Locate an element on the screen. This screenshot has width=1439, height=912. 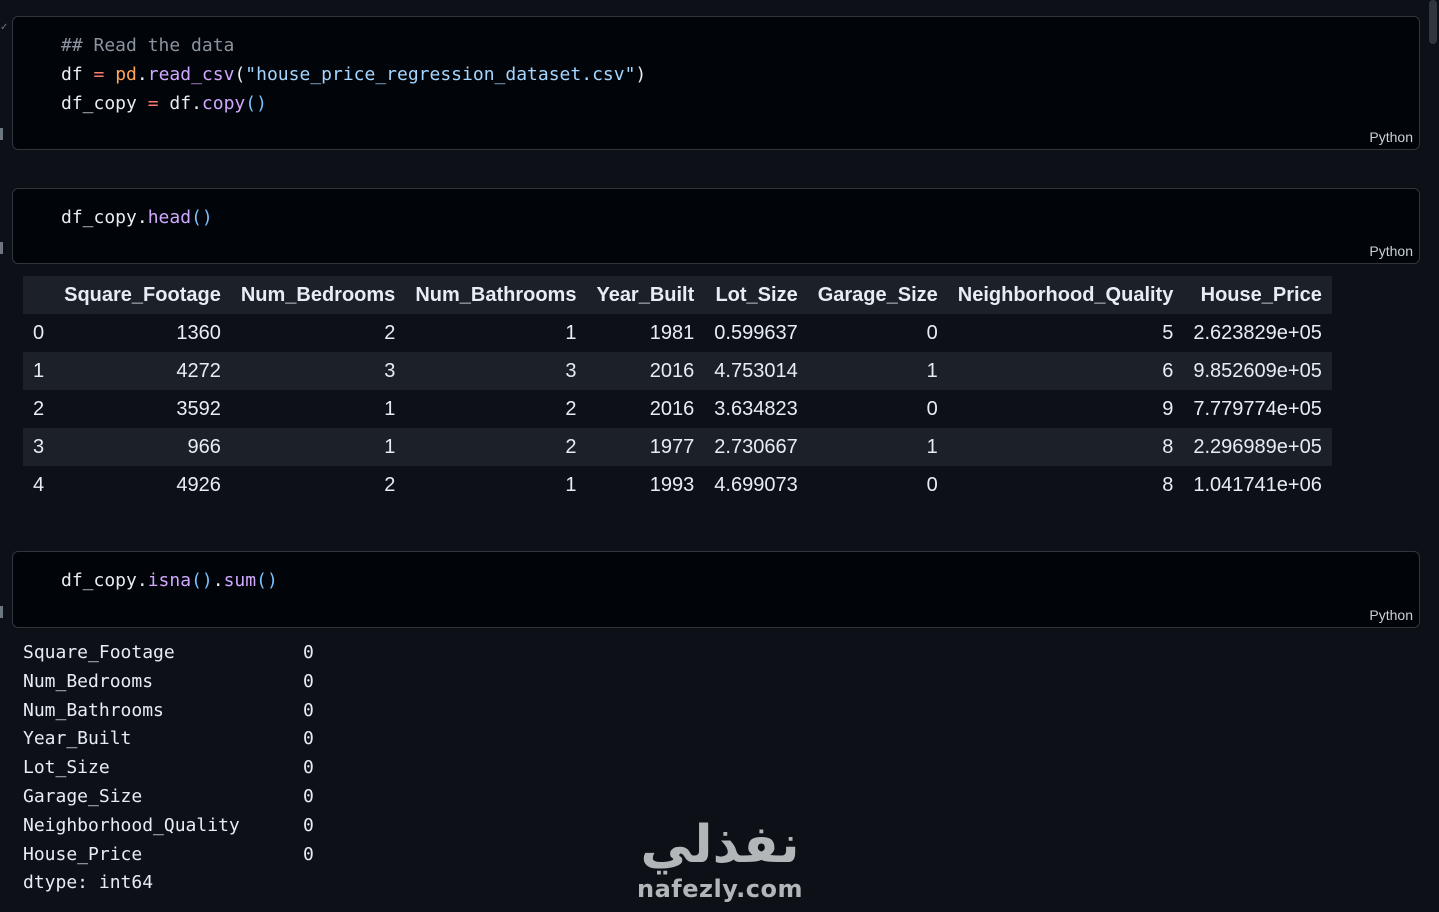
table-row: 4 4926 2 1 1993 4.699073 0 8 1.041741e+06 is located at coordinates (677, 485).